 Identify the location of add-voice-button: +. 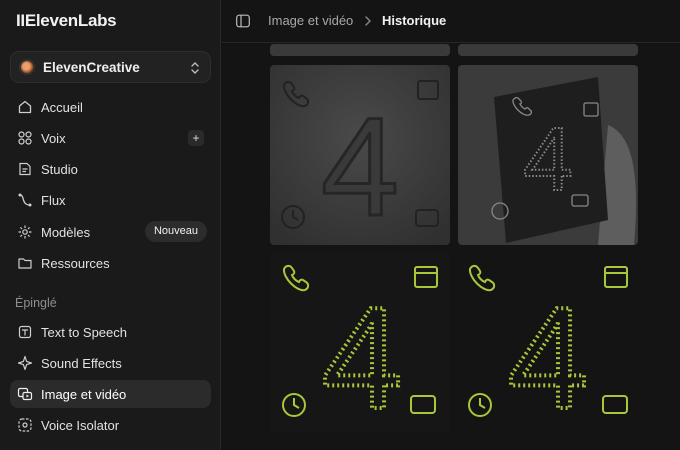
(196, 138).